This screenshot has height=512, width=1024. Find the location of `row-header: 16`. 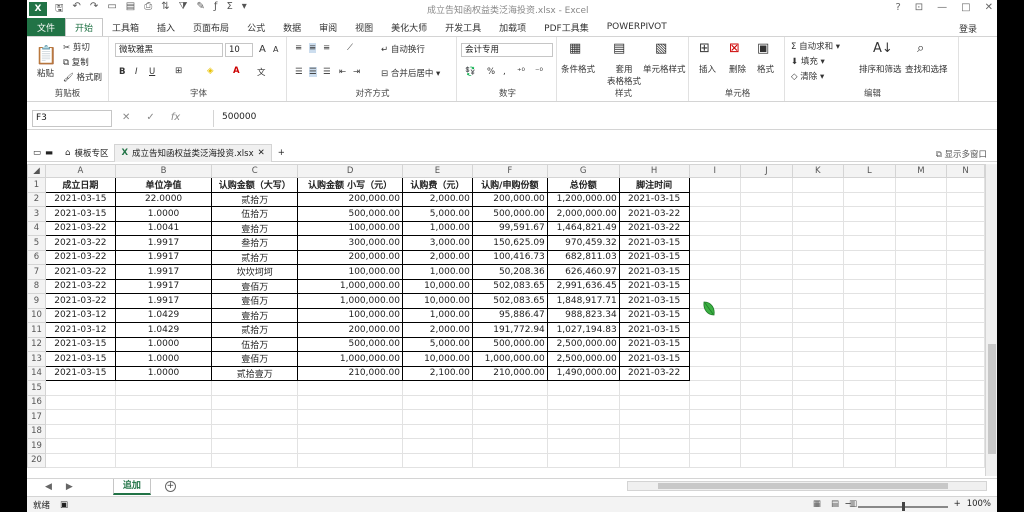

row-header: 16 is located at coordinates (36, 402).